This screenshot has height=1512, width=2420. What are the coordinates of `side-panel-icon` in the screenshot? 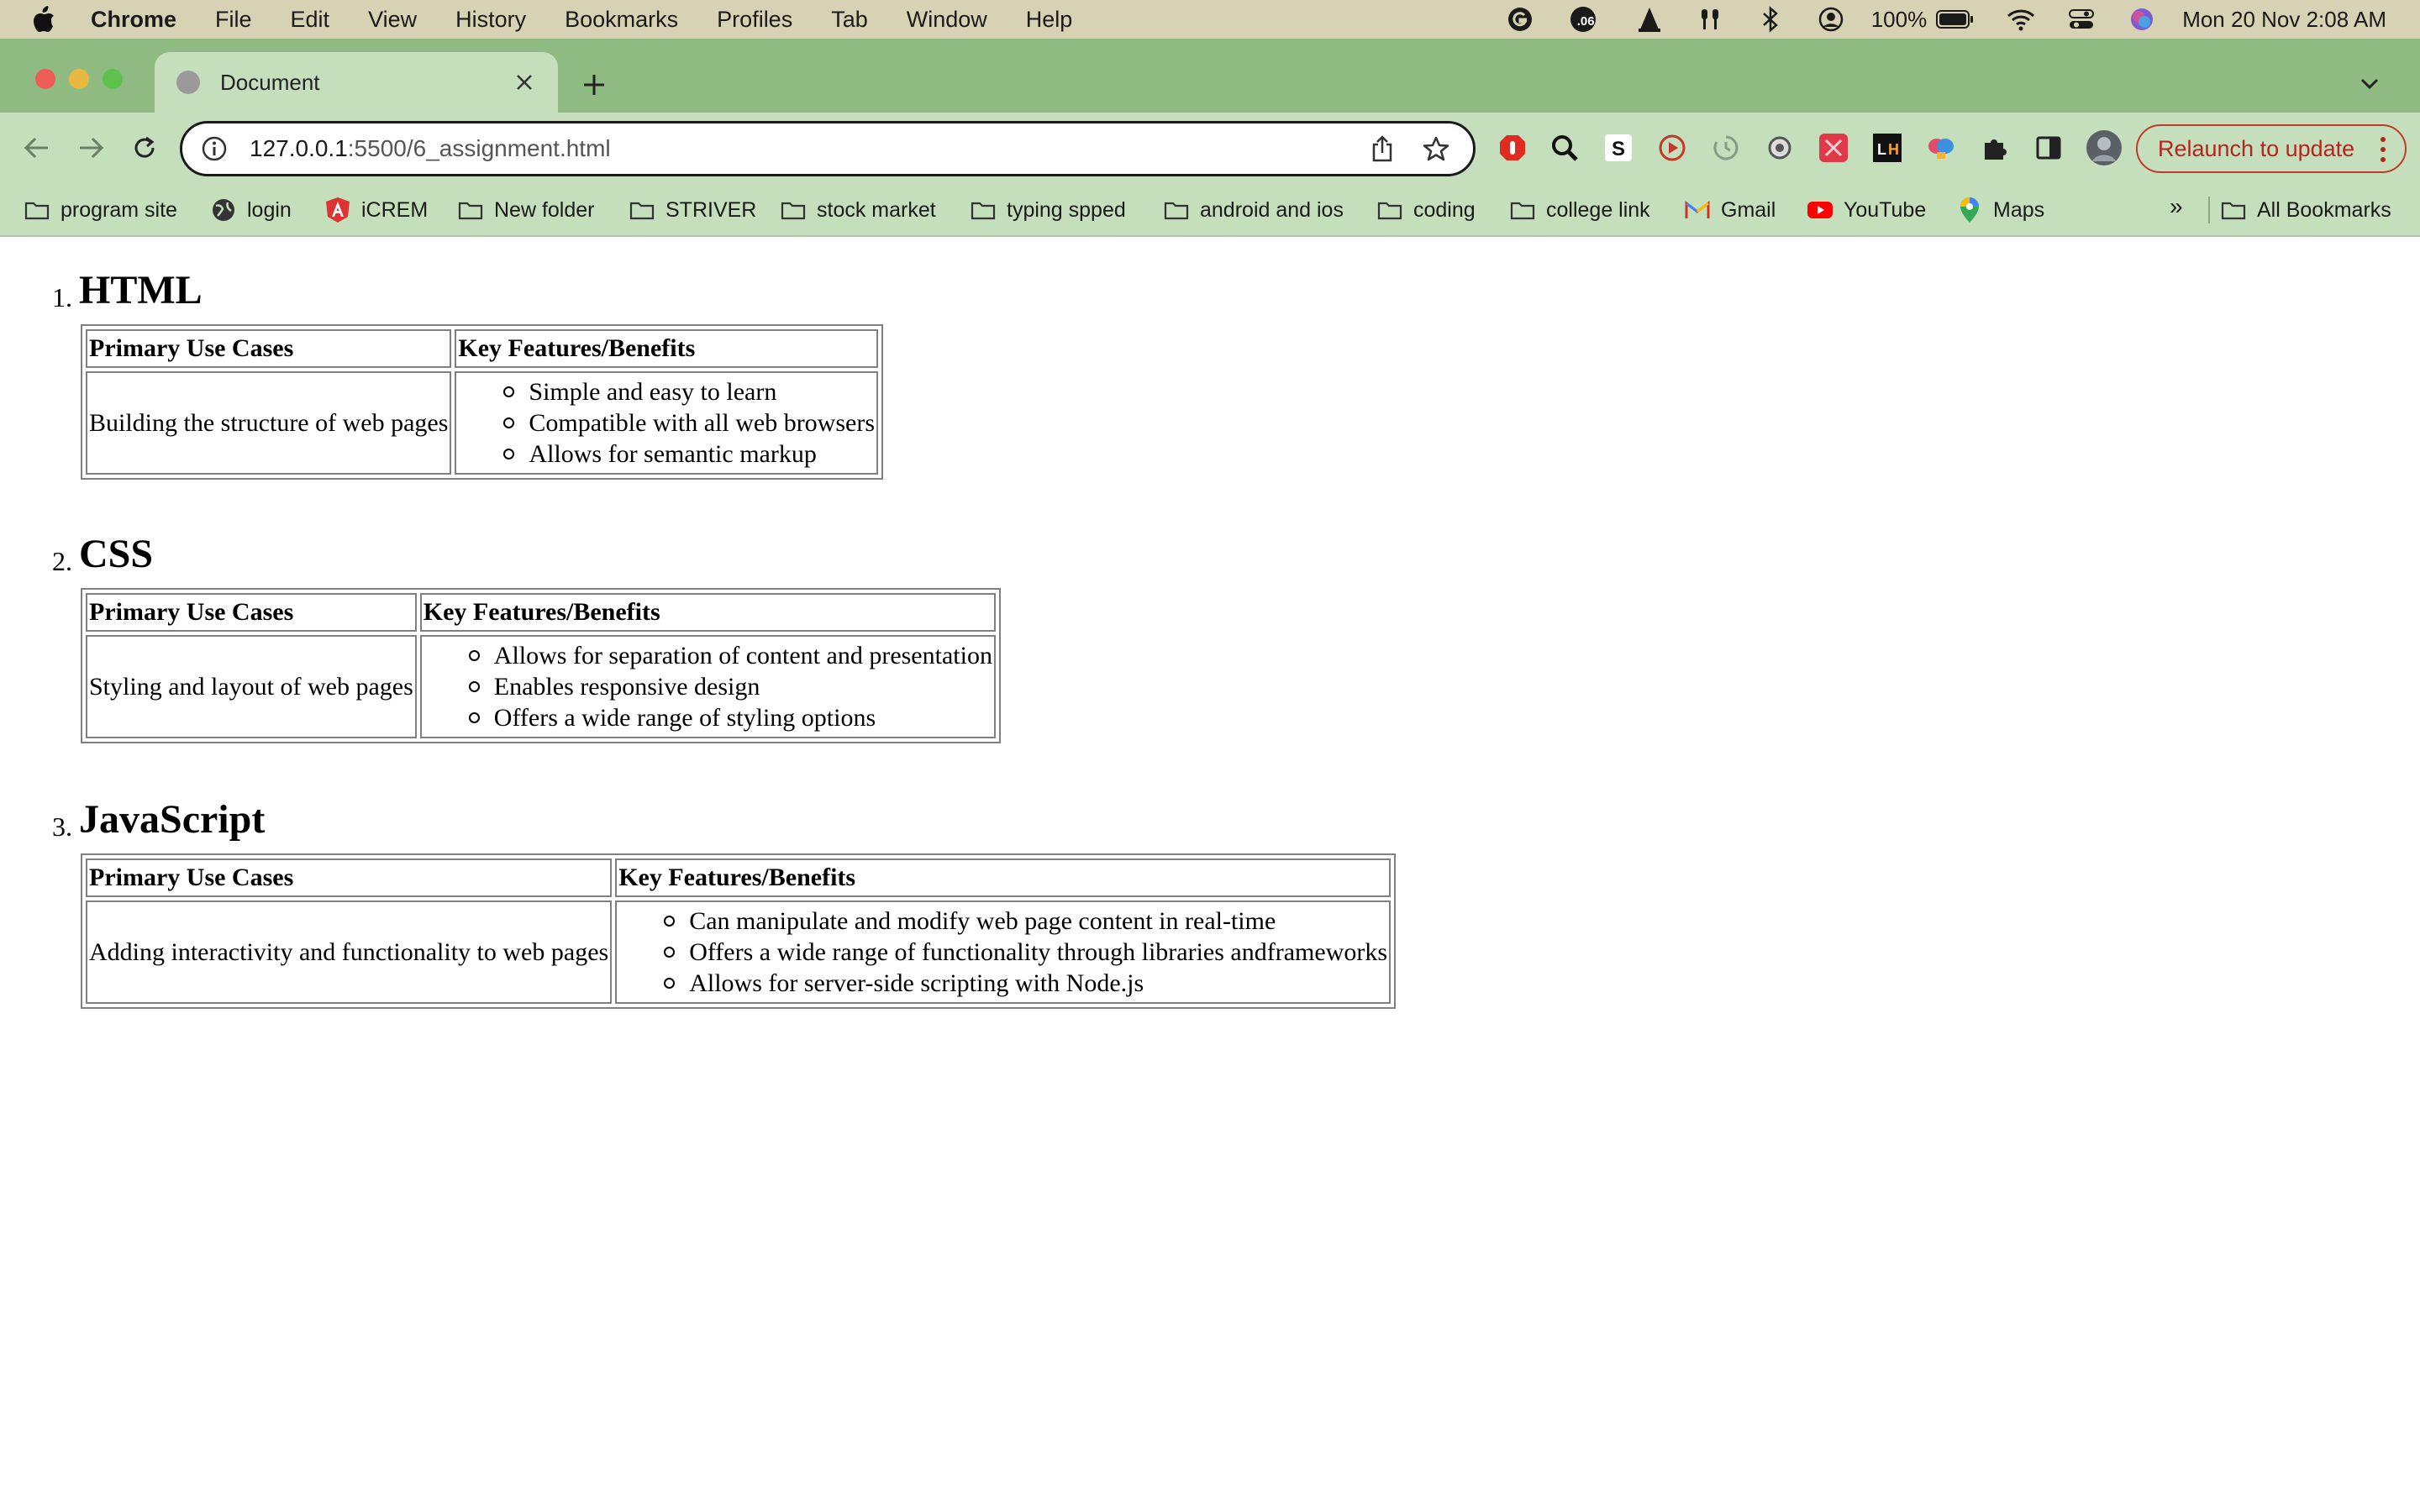 It's located at (2048, 148).